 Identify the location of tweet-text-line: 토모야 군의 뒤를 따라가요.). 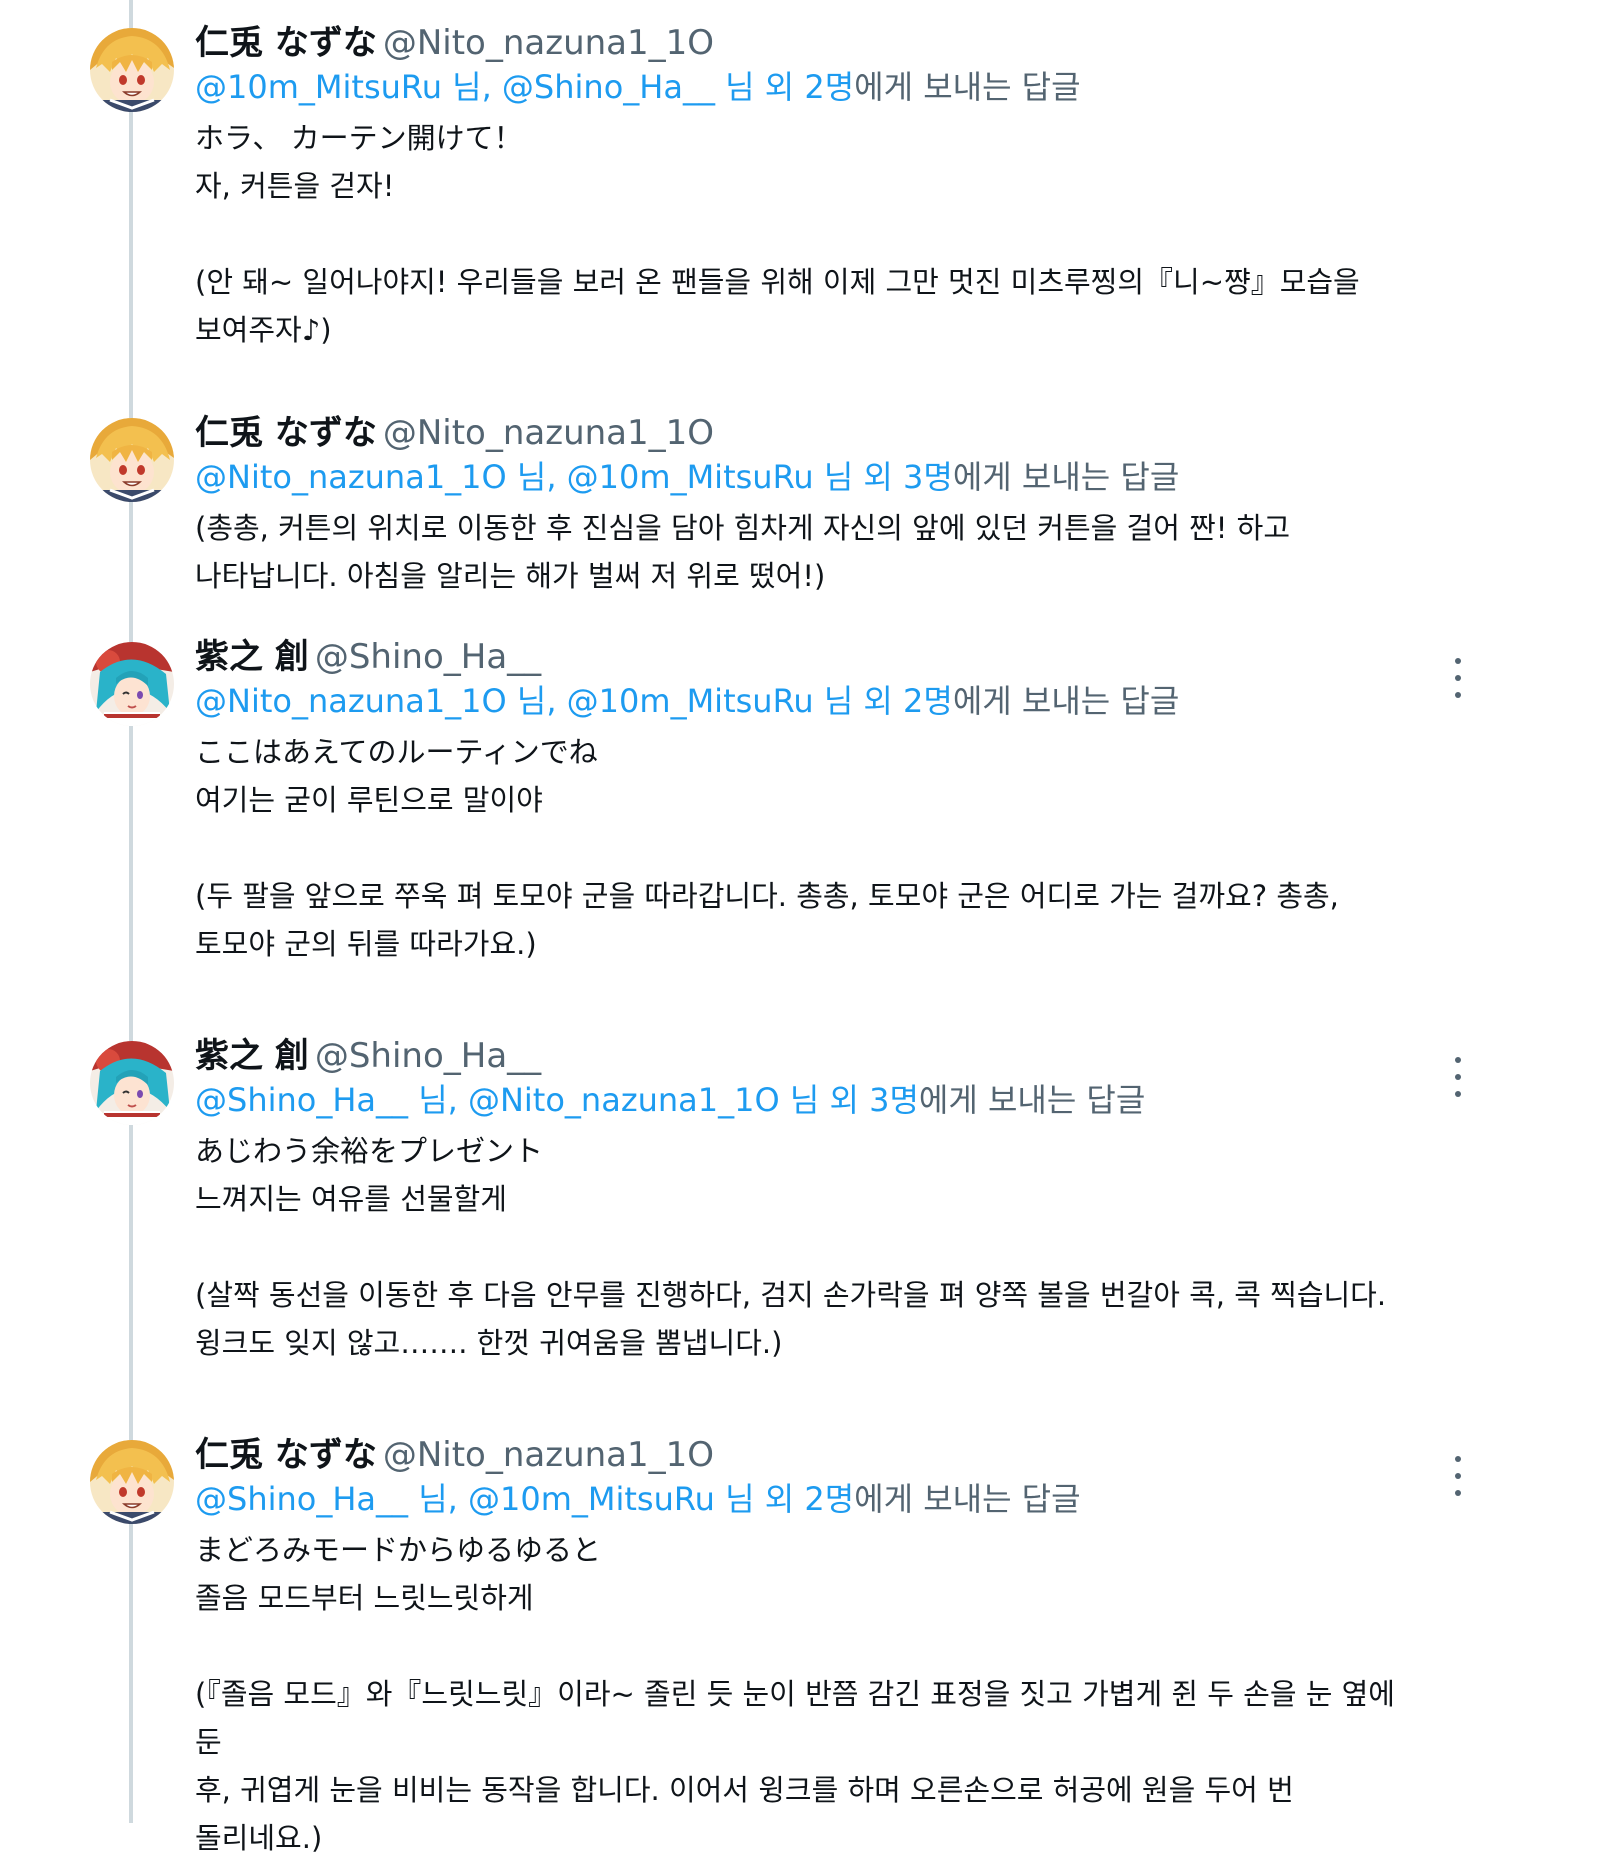
(366, 944).